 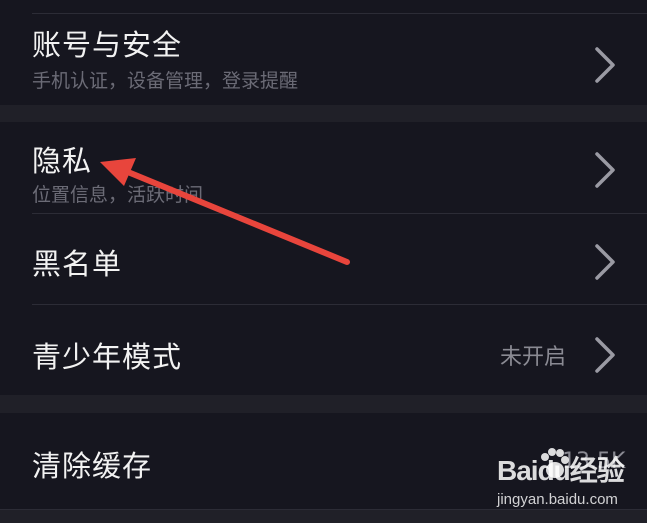 What do you see at coordinates (569, 482) in the screenshot?
I see `baidu-watermark: Baidu经验 jingyan.baidu.com` at bounding box center [569, 482].